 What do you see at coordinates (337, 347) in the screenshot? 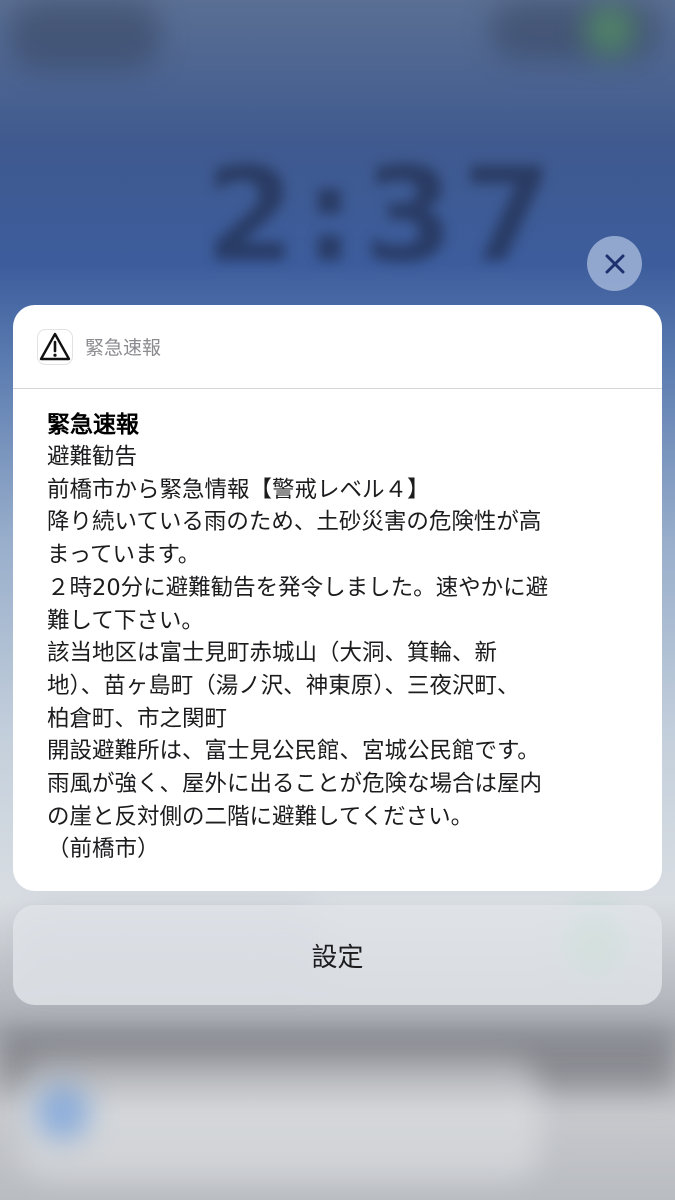
I see `notification-header: 緊急速報` at bounding box center [337, 347].